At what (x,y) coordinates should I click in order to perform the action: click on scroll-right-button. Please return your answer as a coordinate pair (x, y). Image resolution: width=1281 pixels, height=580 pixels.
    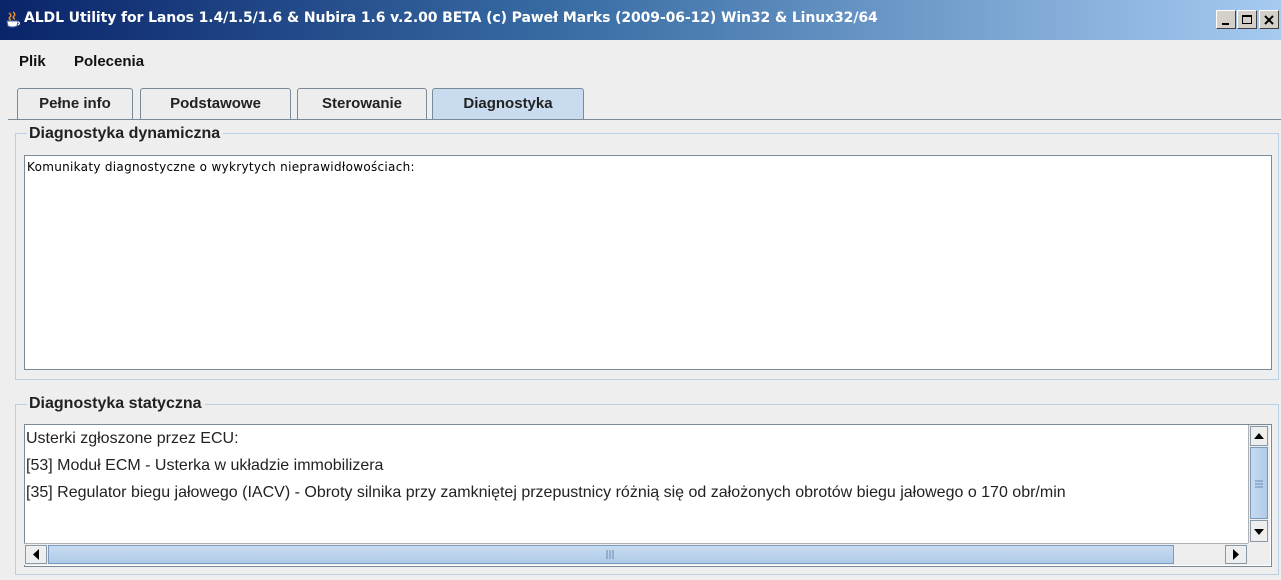
    Looking at the image, I should click on (1236, 554).